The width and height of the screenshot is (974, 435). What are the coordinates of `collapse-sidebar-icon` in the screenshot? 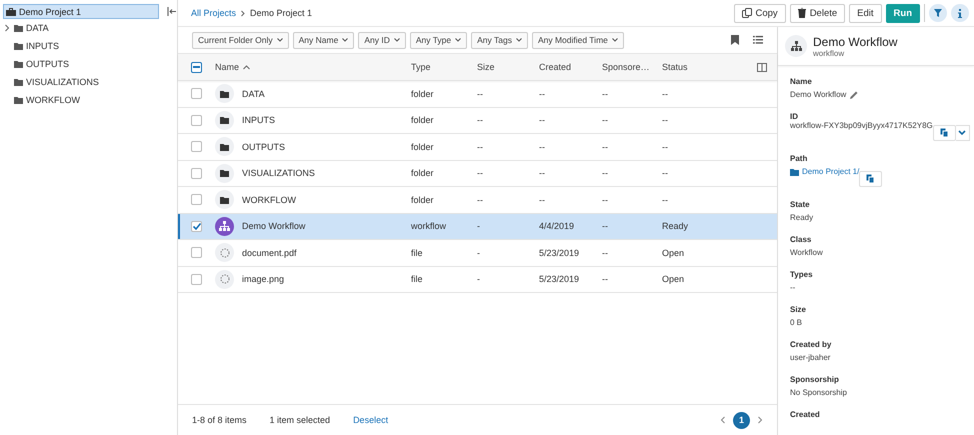 It's located at (172, 11).